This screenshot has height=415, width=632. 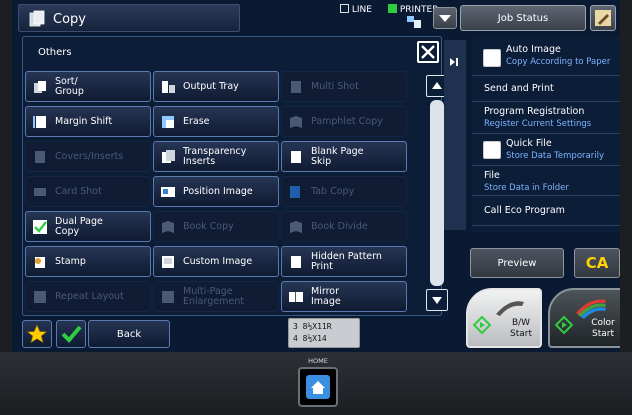 I want to click on function-button-mirror-image: Mirror Image, so click(x=344, y=296).